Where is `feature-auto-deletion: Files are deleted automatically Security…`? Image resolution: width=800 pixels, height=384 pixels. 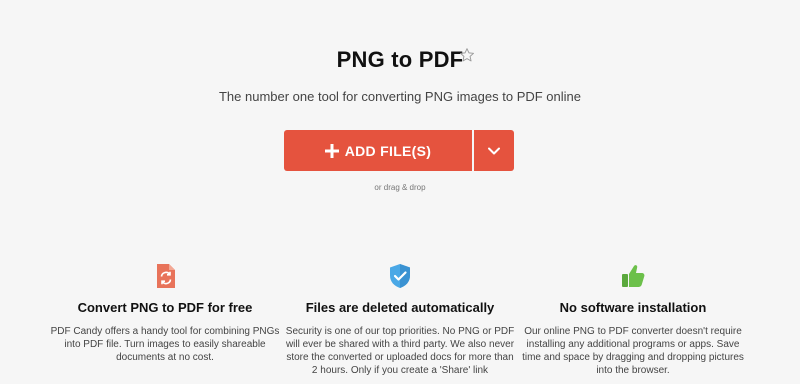
feature-auto-deletion: Files are deleted automatically Security… is located at coordinates (400, 319).